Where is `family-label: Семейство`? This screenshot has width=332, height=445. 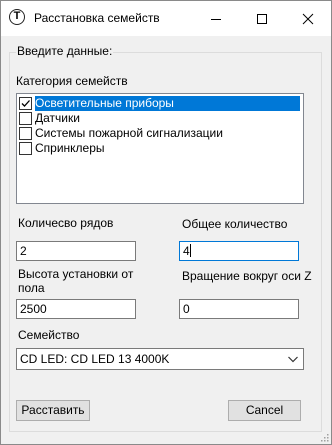 family-label: Семейство is located at coordinates (49, 335).